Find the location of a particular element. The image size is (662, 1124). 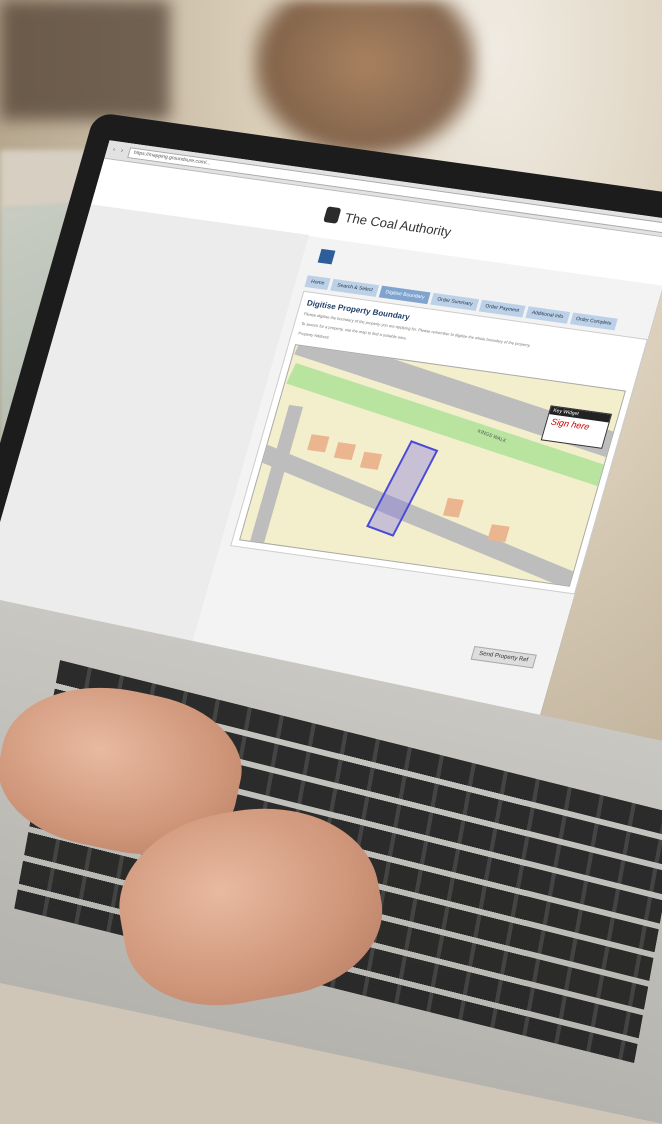

back-icon: ‹ is located at coordinates (114, 150).